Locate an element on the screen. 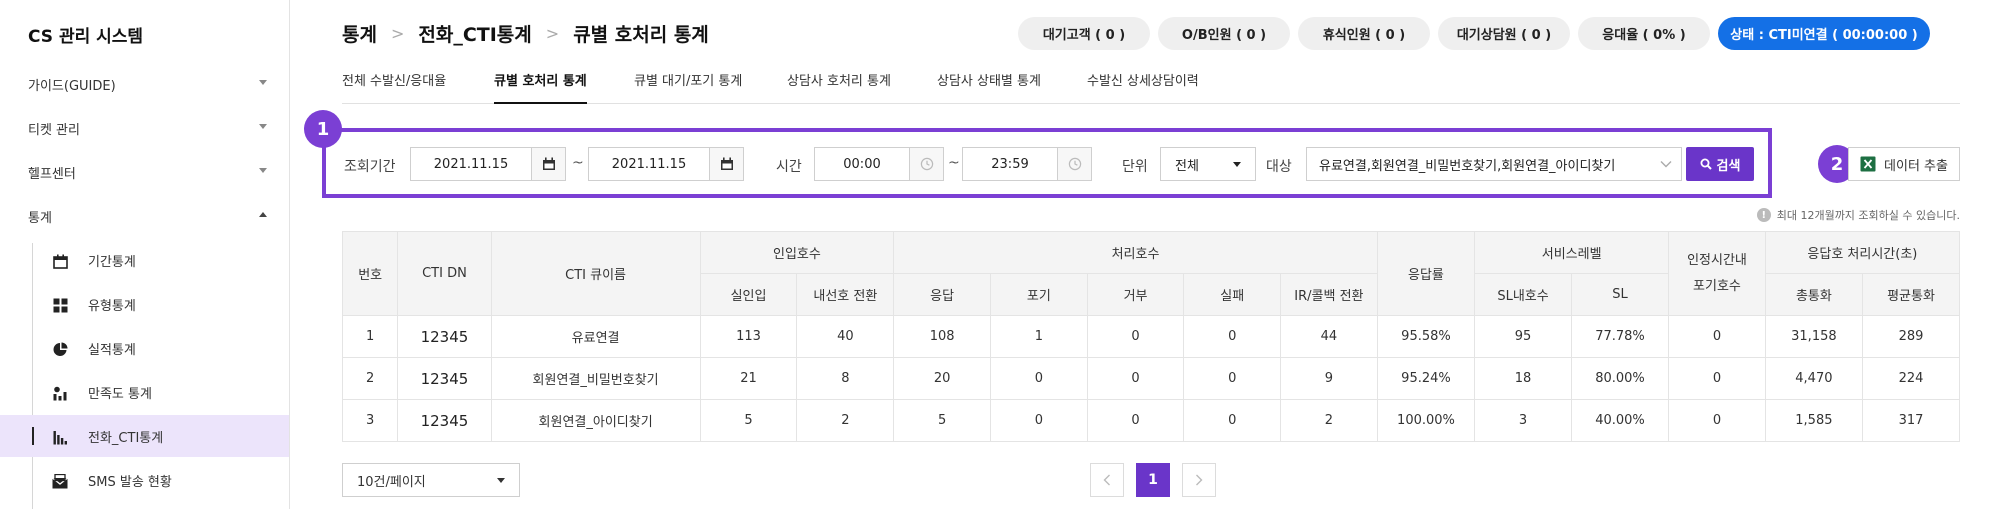 The image size is (2000, 509). mail-icon is located at coordinates (60, 481).